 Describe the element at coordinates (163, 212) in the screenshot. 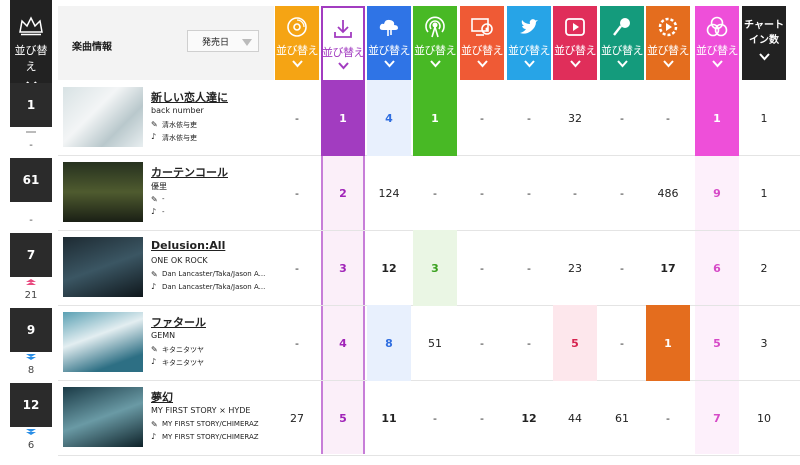

I see `composer: -` at that location.